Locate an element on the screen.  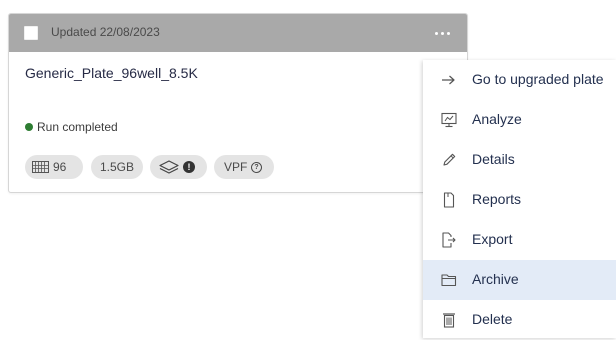
wells-chip: 96 is located at coordinates (54, 167).